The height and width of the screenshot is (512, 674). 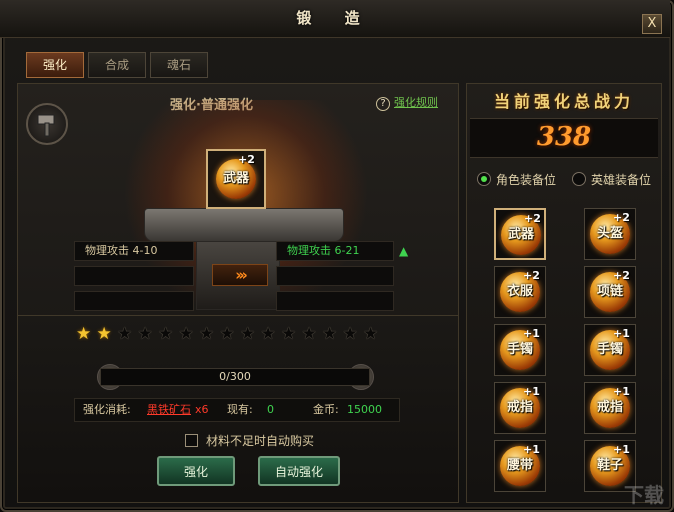 What do you see at coordinates (644, 495) in the screenshot?
I see `watermark: 下载` at bounding box center [644, 495].